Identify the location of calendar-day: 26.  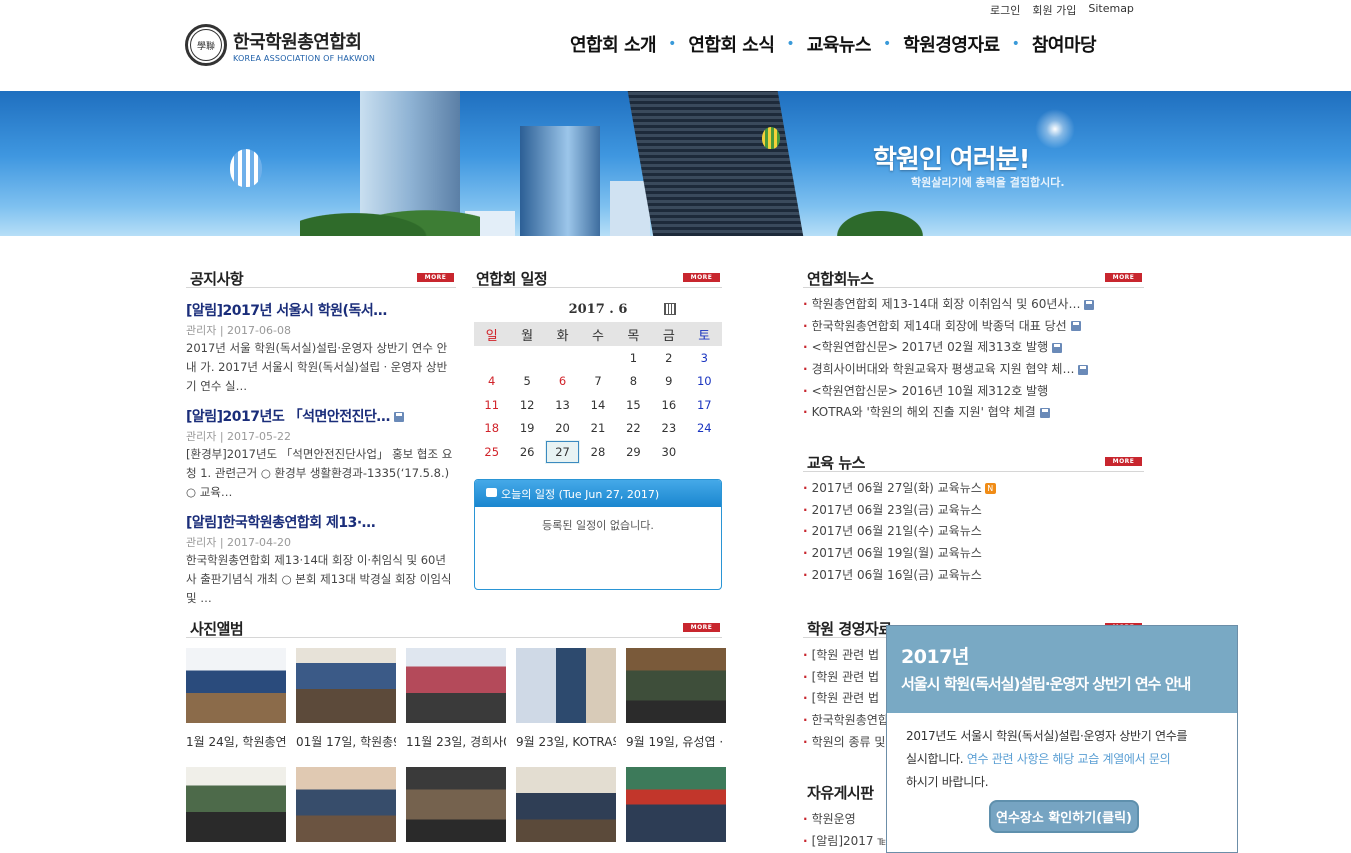
(526, 452).